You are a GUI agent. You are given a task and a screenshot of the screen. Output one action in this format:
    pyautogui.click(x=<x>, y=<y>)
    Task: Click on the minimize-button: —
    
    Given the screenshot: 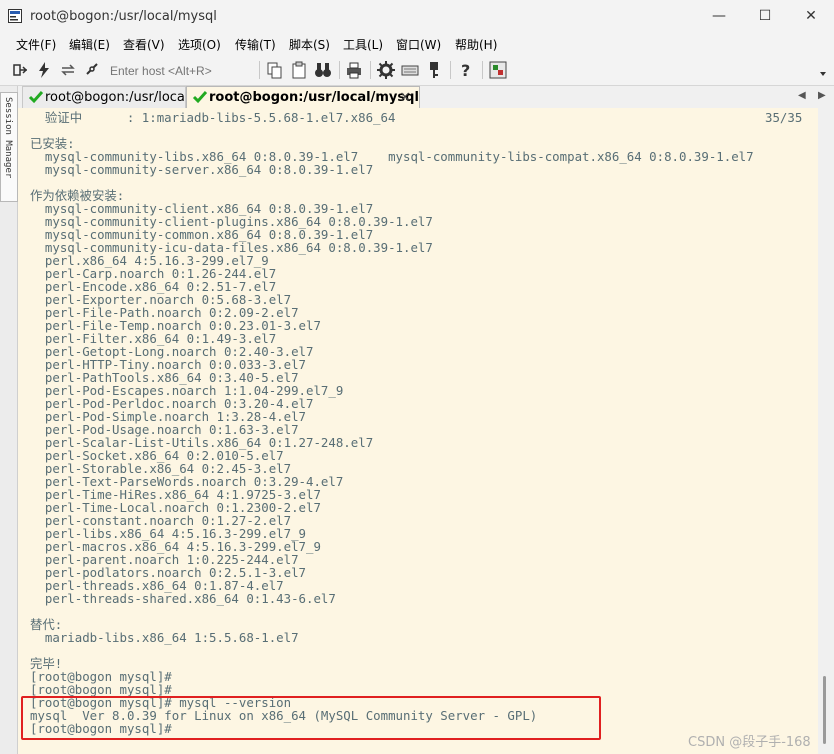 What is the action you would take?
    pyautogui.click(x=719, y=16)
    